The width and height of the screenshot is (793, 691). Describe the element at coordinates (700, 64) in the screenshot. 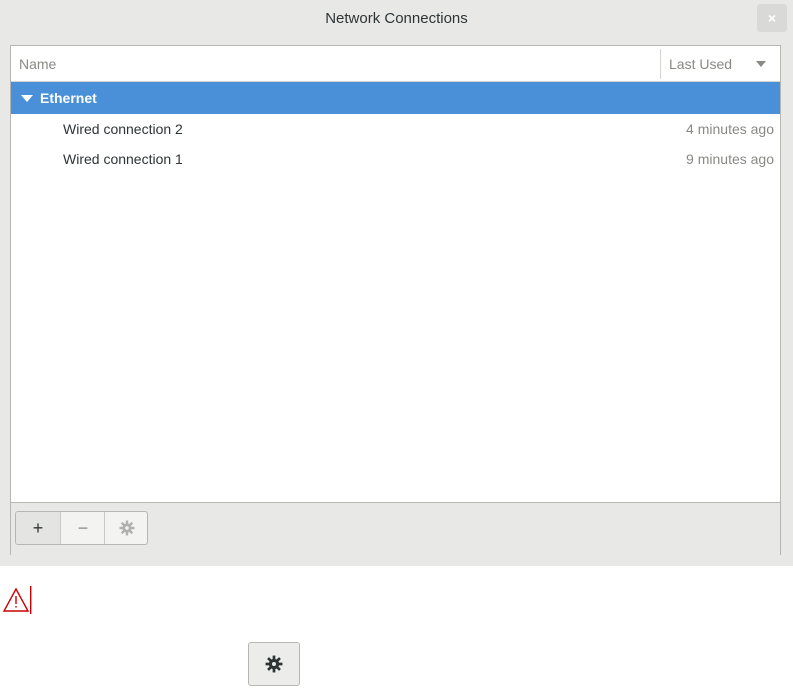

I see `column-header-last-used: Last Used` at that location.